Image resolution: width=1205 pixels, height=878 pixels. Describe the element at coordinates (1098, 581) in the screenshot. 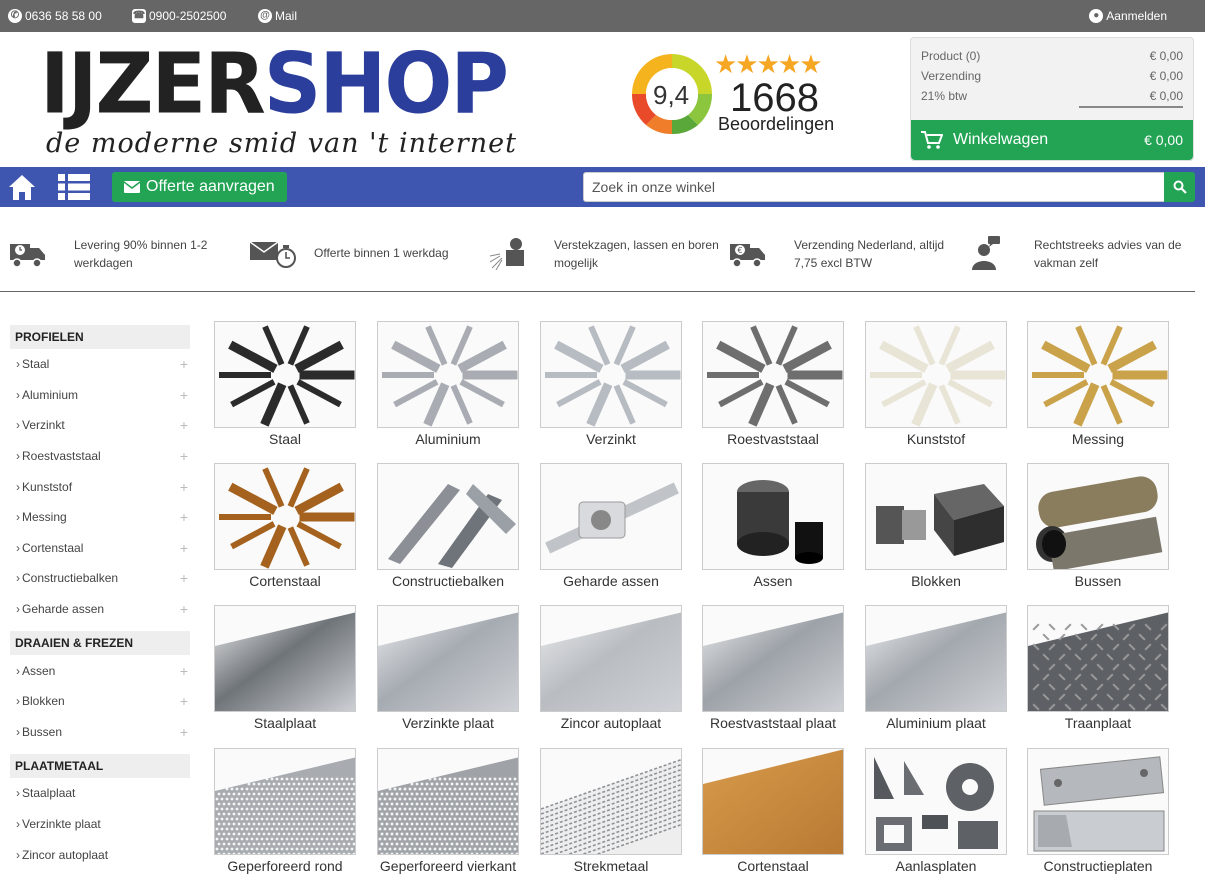

I see `product-category-label: Bussen` at that location.